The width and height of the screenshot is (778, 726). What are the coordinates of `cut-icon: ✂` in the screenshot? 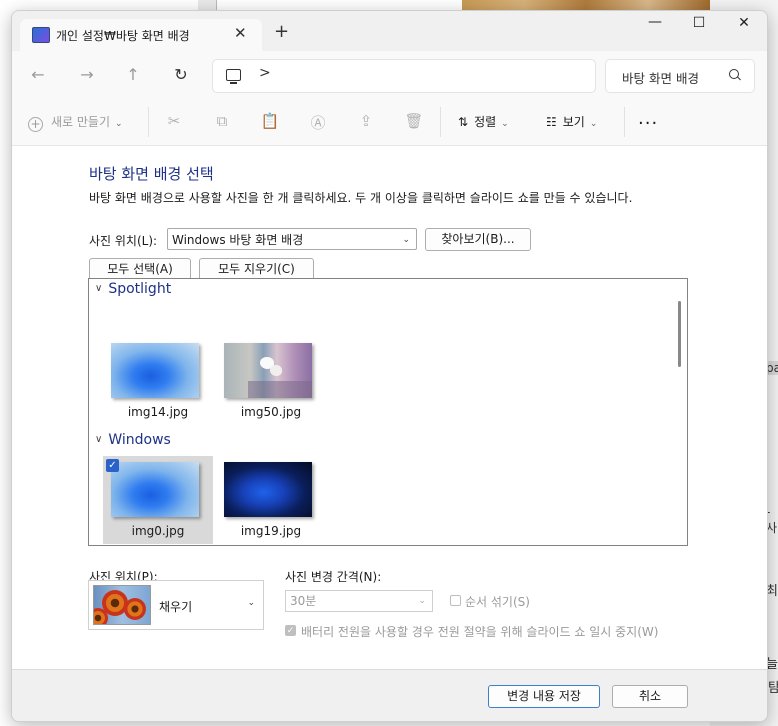 It's located at (174, 121).